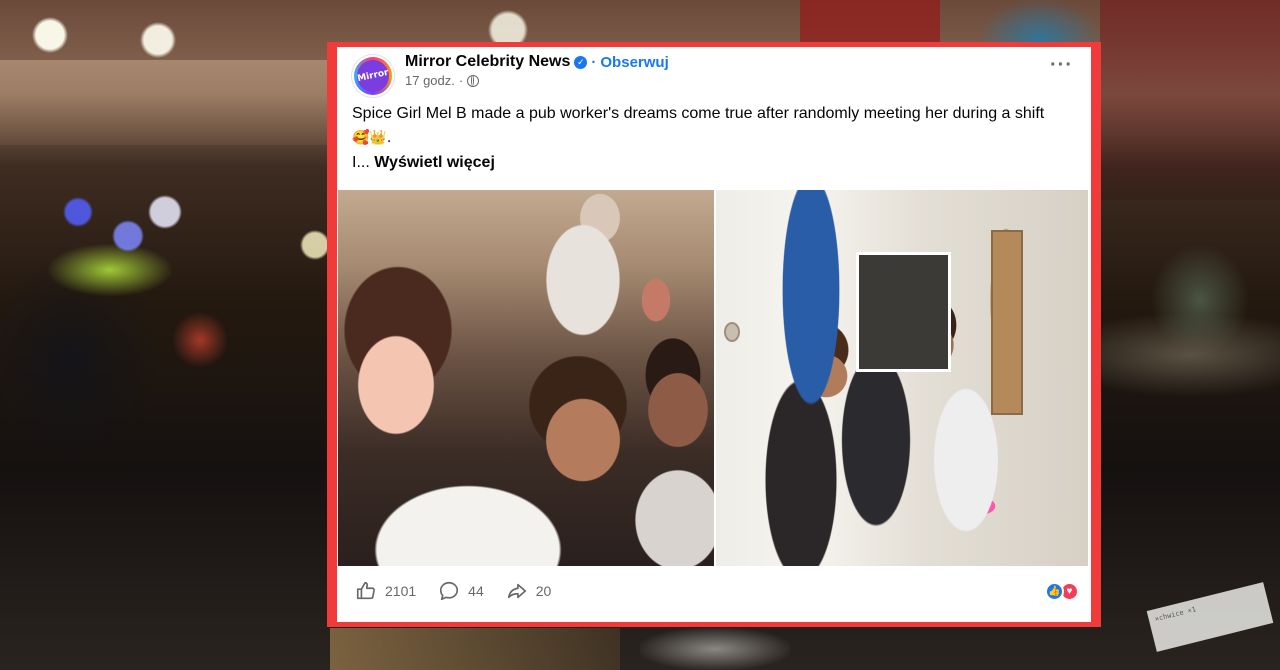  Describe the element at coordinates (165, 102) in the screenshot. I see `background-shelf` at that location.